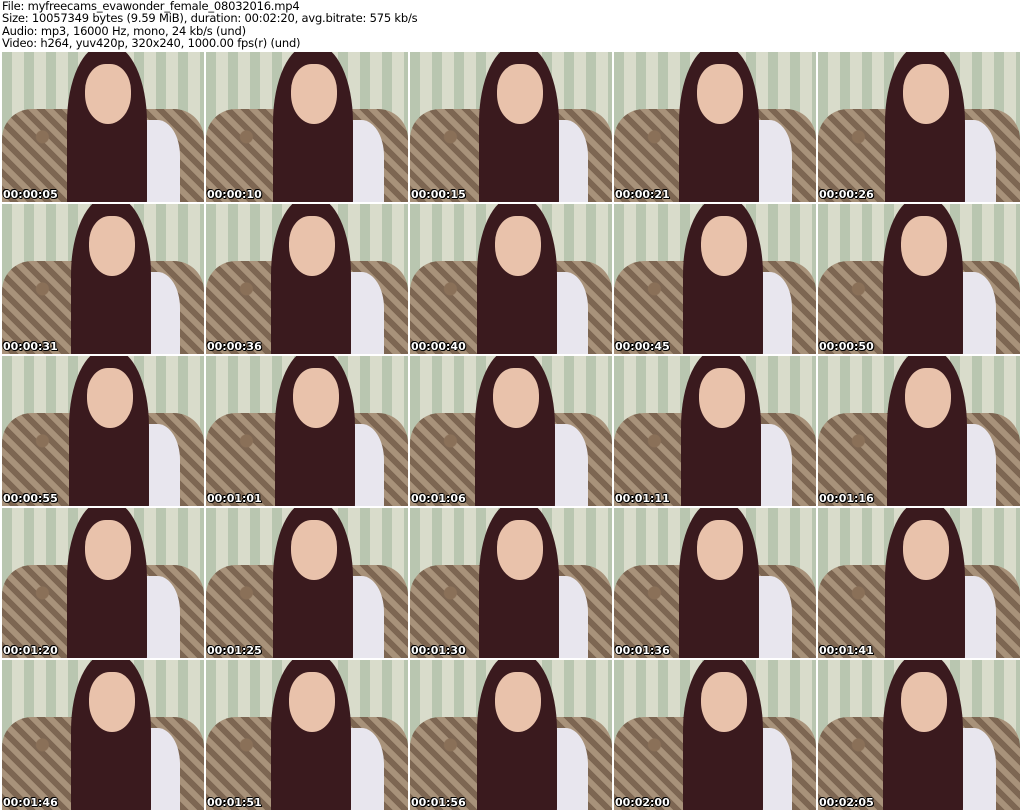 This screenshot has width=1024, height=811. Describe the element at coordinates (846, 194) in the screenshot. I see `frame-timestamp: 00:00:26` at that location.